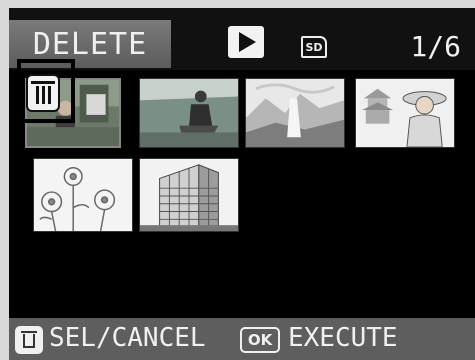  I want to click on sel-cancel-label: SEL/CANCEL, so click(127, 338).